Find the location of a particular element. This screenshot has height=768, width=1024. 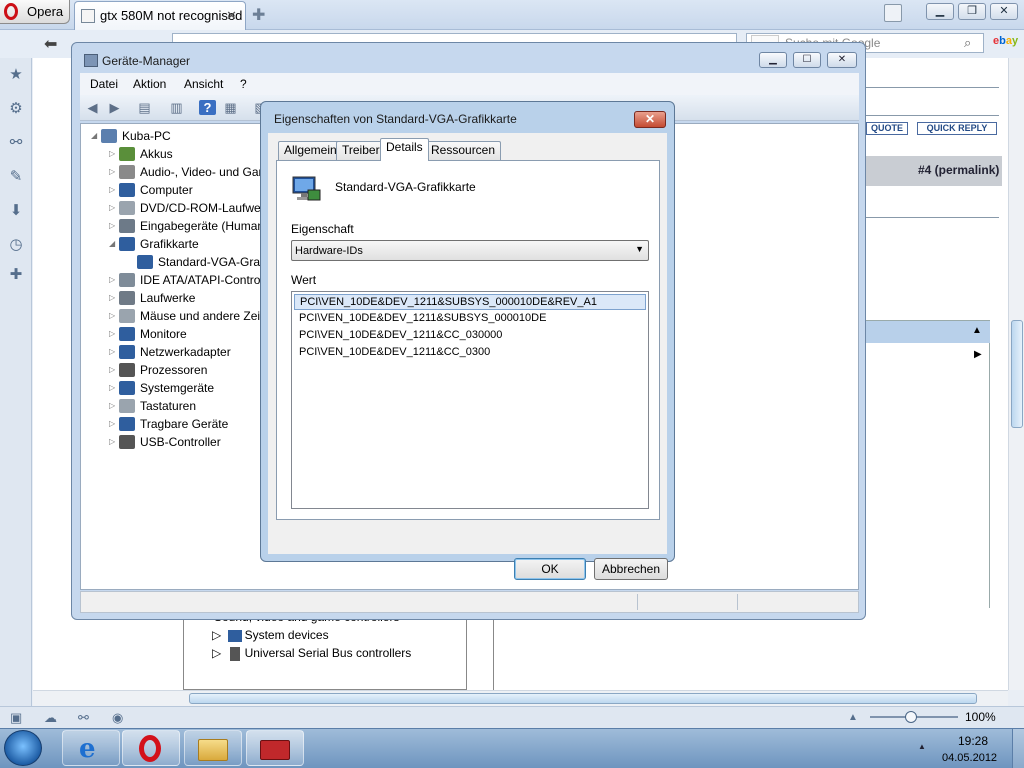

tree-node: ▷ Monitore is located at coordinates (148, 334).